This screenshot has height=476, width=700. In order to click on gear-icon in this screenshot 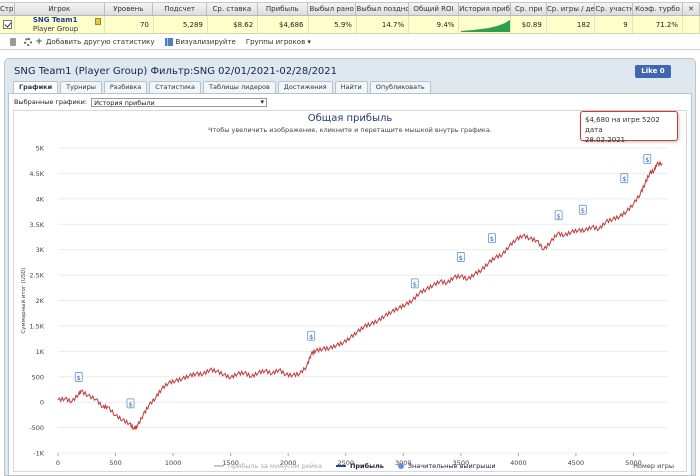, I will do `click(28, 42)`.